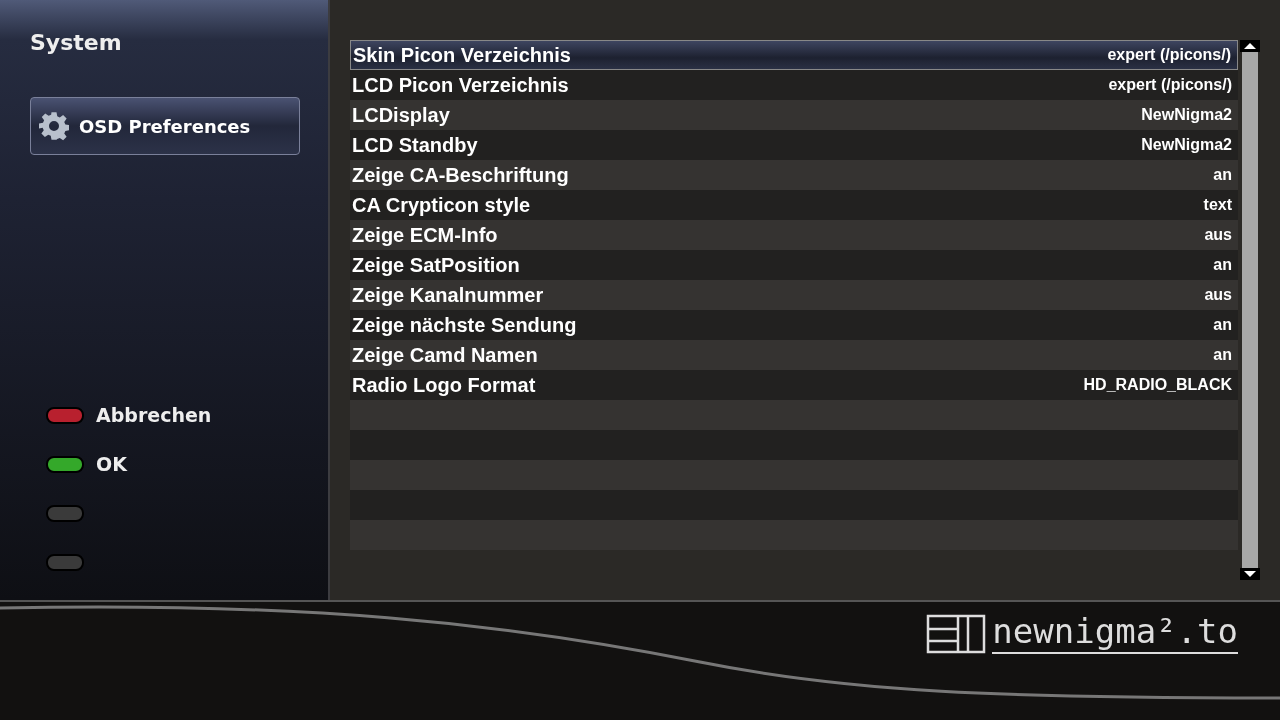 The width and height of the screenshot is (1280, 720). Describe the element at coordinates (794, 355) in the screenshot. I see `settings-row: Zeige Camd Namen an` at that location.